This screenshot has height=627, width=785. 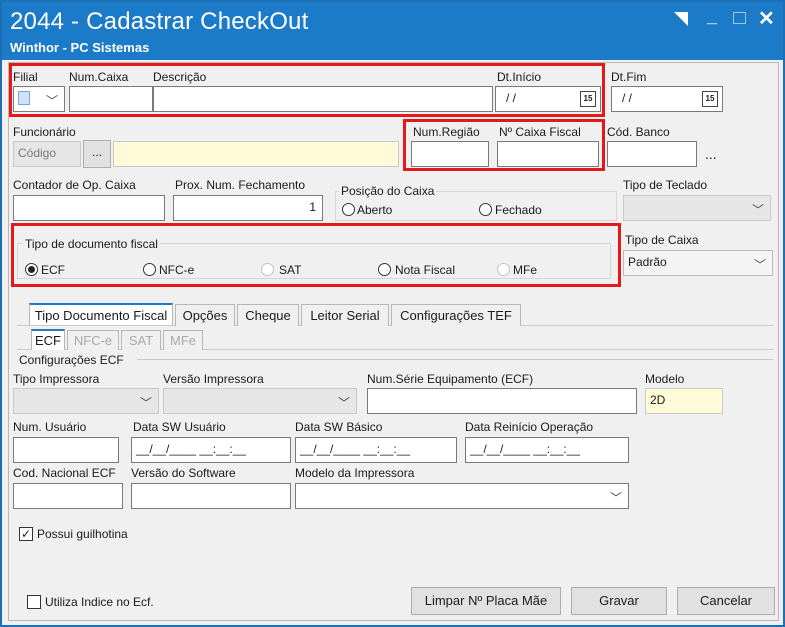 What do you see at coordinates (627, 98) in the screenshot?
I see `dt-fim-value: / /` at bounding box center [627, 98].